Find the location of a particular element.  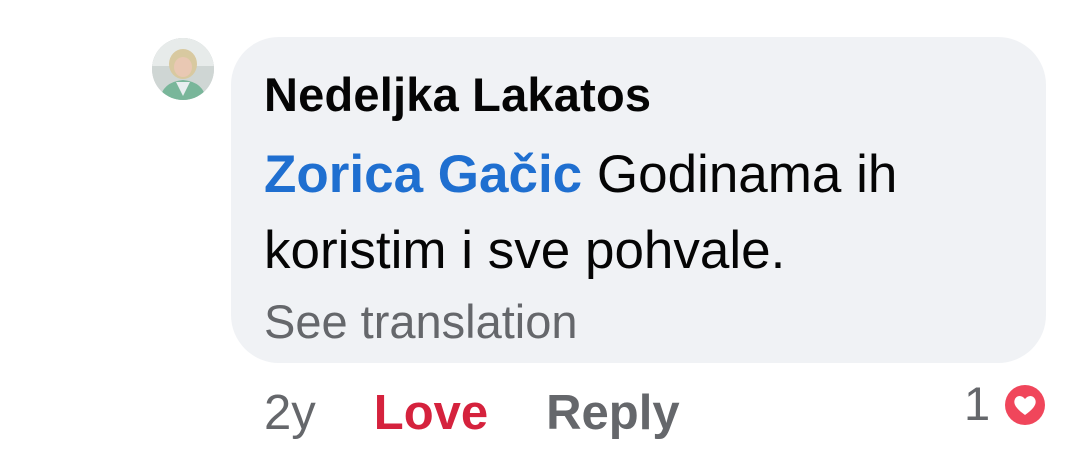

reaction-count: 1 is located at coordinates (977, 403).